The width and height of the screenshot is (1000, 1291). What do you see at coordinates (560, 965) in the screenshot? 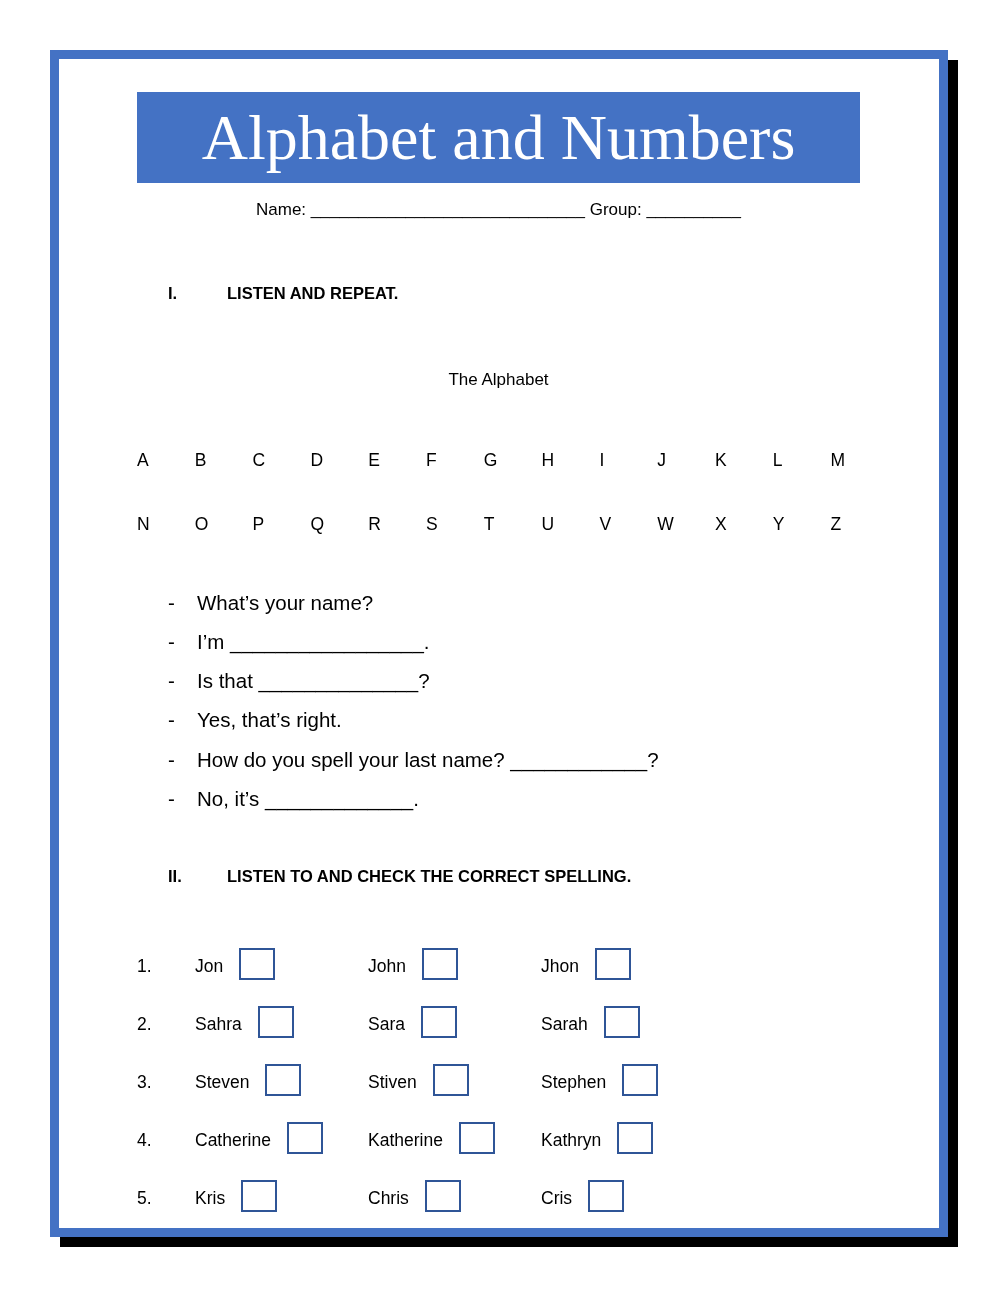
I see `spelling-option: Jhon` at bounding box center [560, 965].